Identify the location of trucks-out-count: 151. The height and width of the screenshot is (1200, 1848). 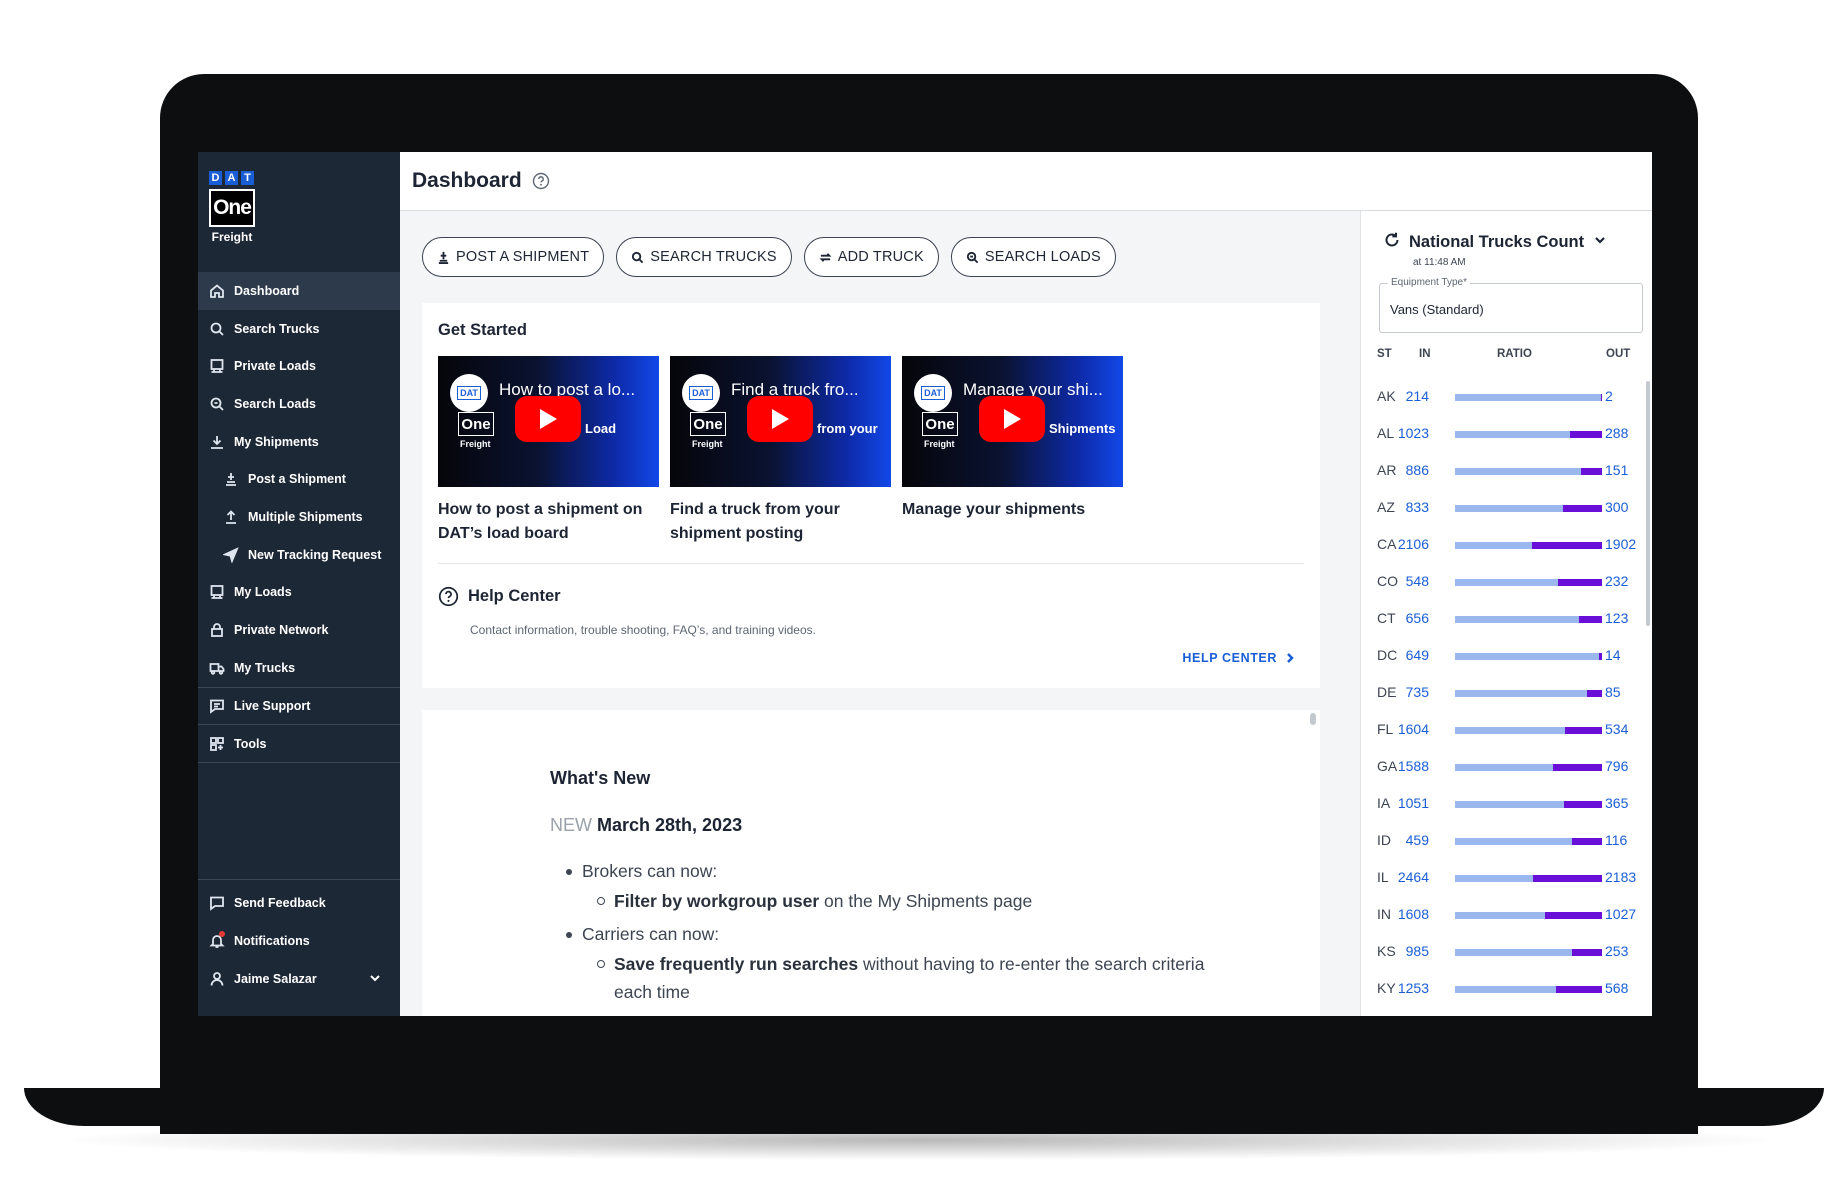
(1616, 470).